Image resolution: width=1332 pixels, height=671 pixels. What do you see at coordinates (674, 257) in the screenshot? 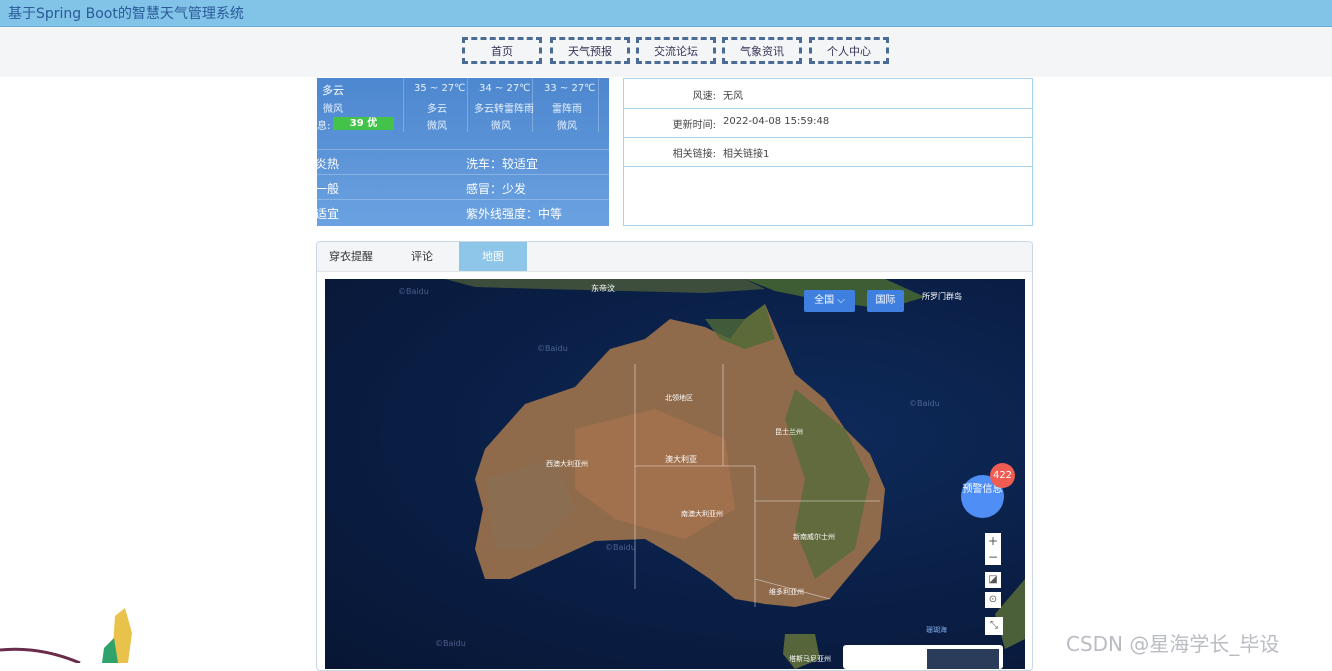
I see `tab-bar: 穿衣提醒 评论 地图` at bounding box center [674, 257].